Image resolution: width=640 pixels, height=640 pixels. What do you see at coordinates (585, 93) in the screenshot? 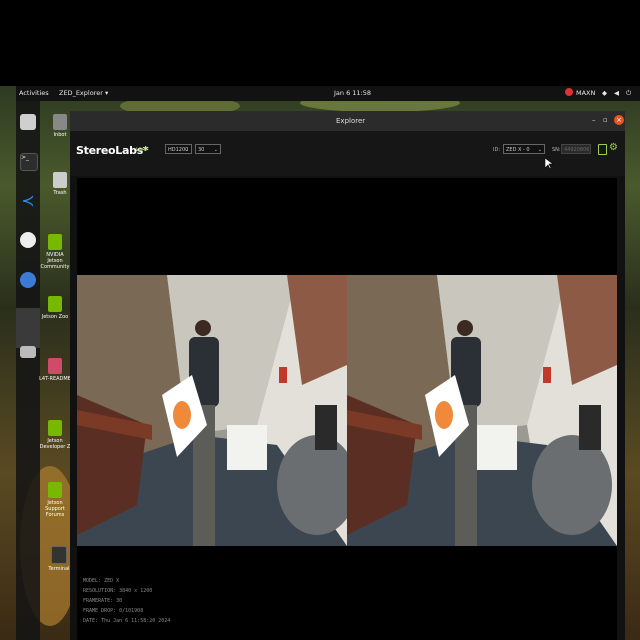
I see `power-mode-label: MAXN` at bounding box center [585, 93].